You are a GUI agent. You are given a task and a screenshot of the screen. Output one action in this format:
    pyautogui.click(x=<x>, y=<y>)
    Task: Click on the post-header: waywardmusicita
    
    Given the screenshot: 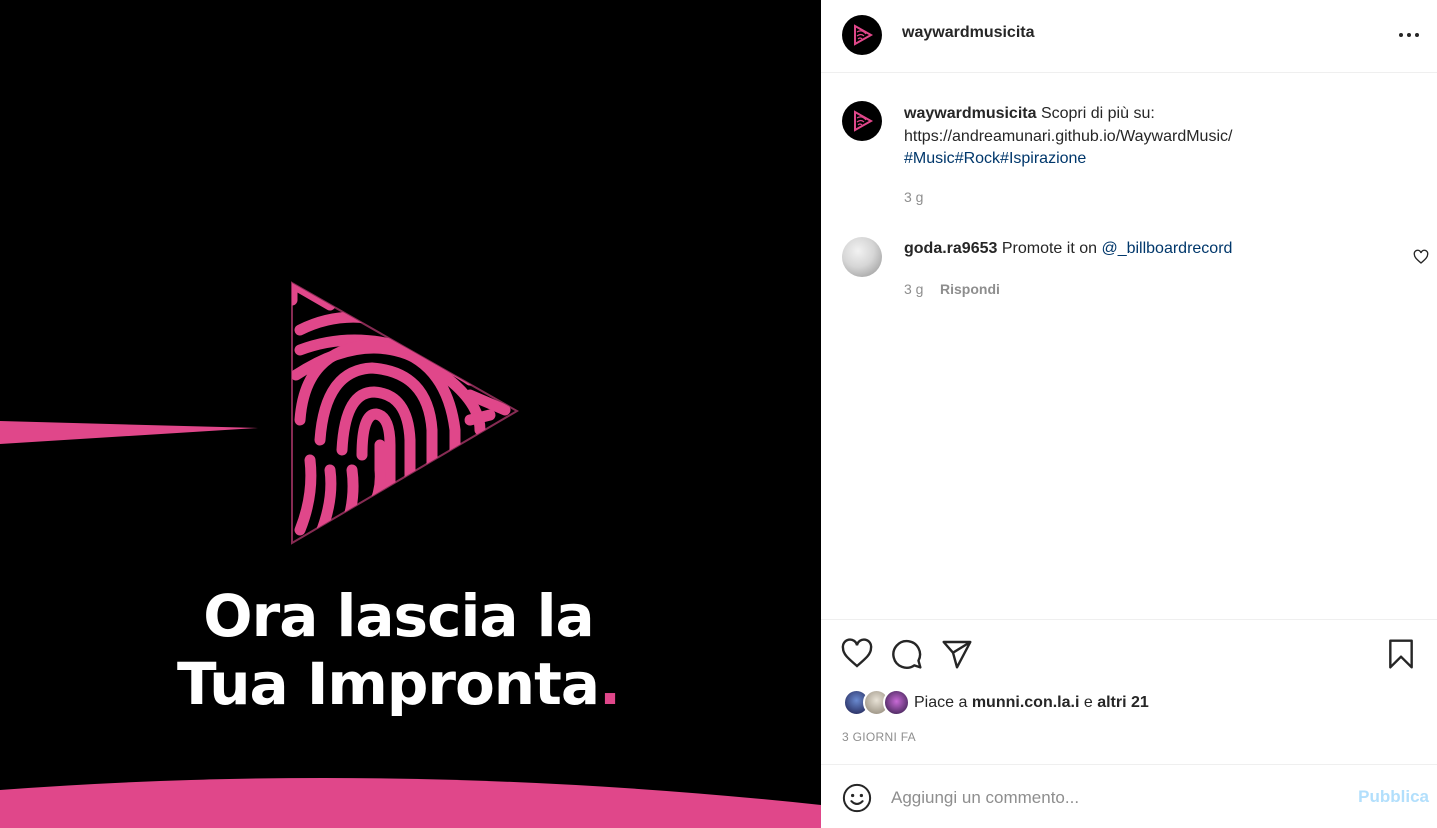 What is the action you would take?
    pyautogui.click(x=1129, y=36)
    